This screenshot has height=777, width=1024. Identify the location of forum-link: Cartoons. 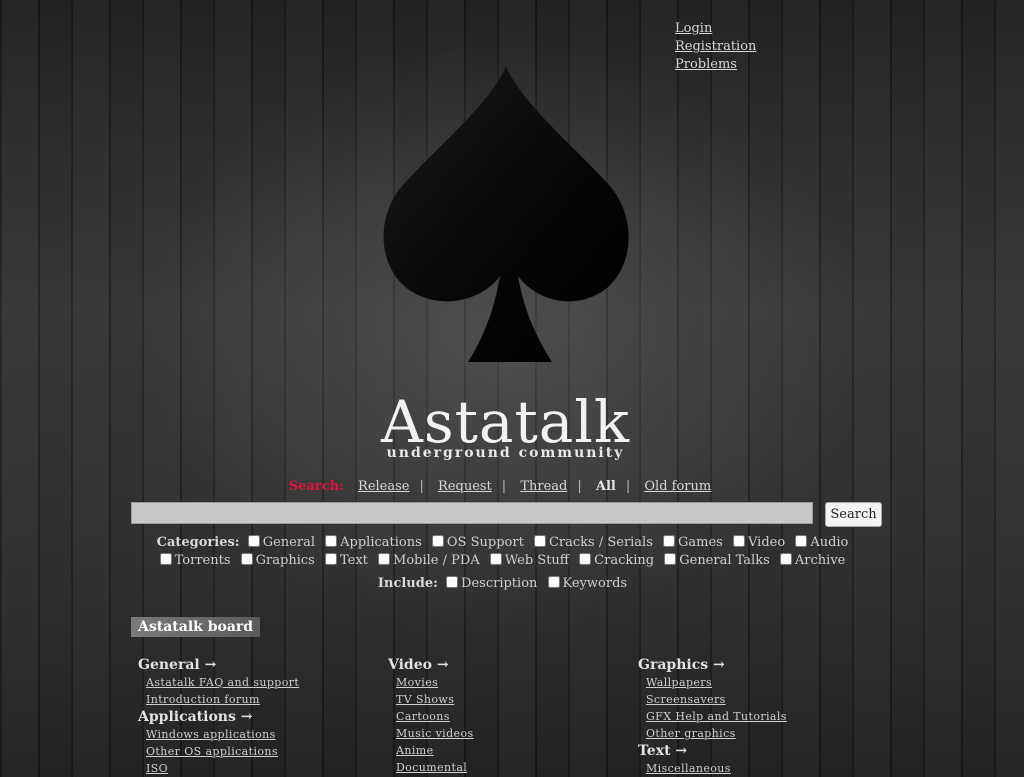
(512, 716).